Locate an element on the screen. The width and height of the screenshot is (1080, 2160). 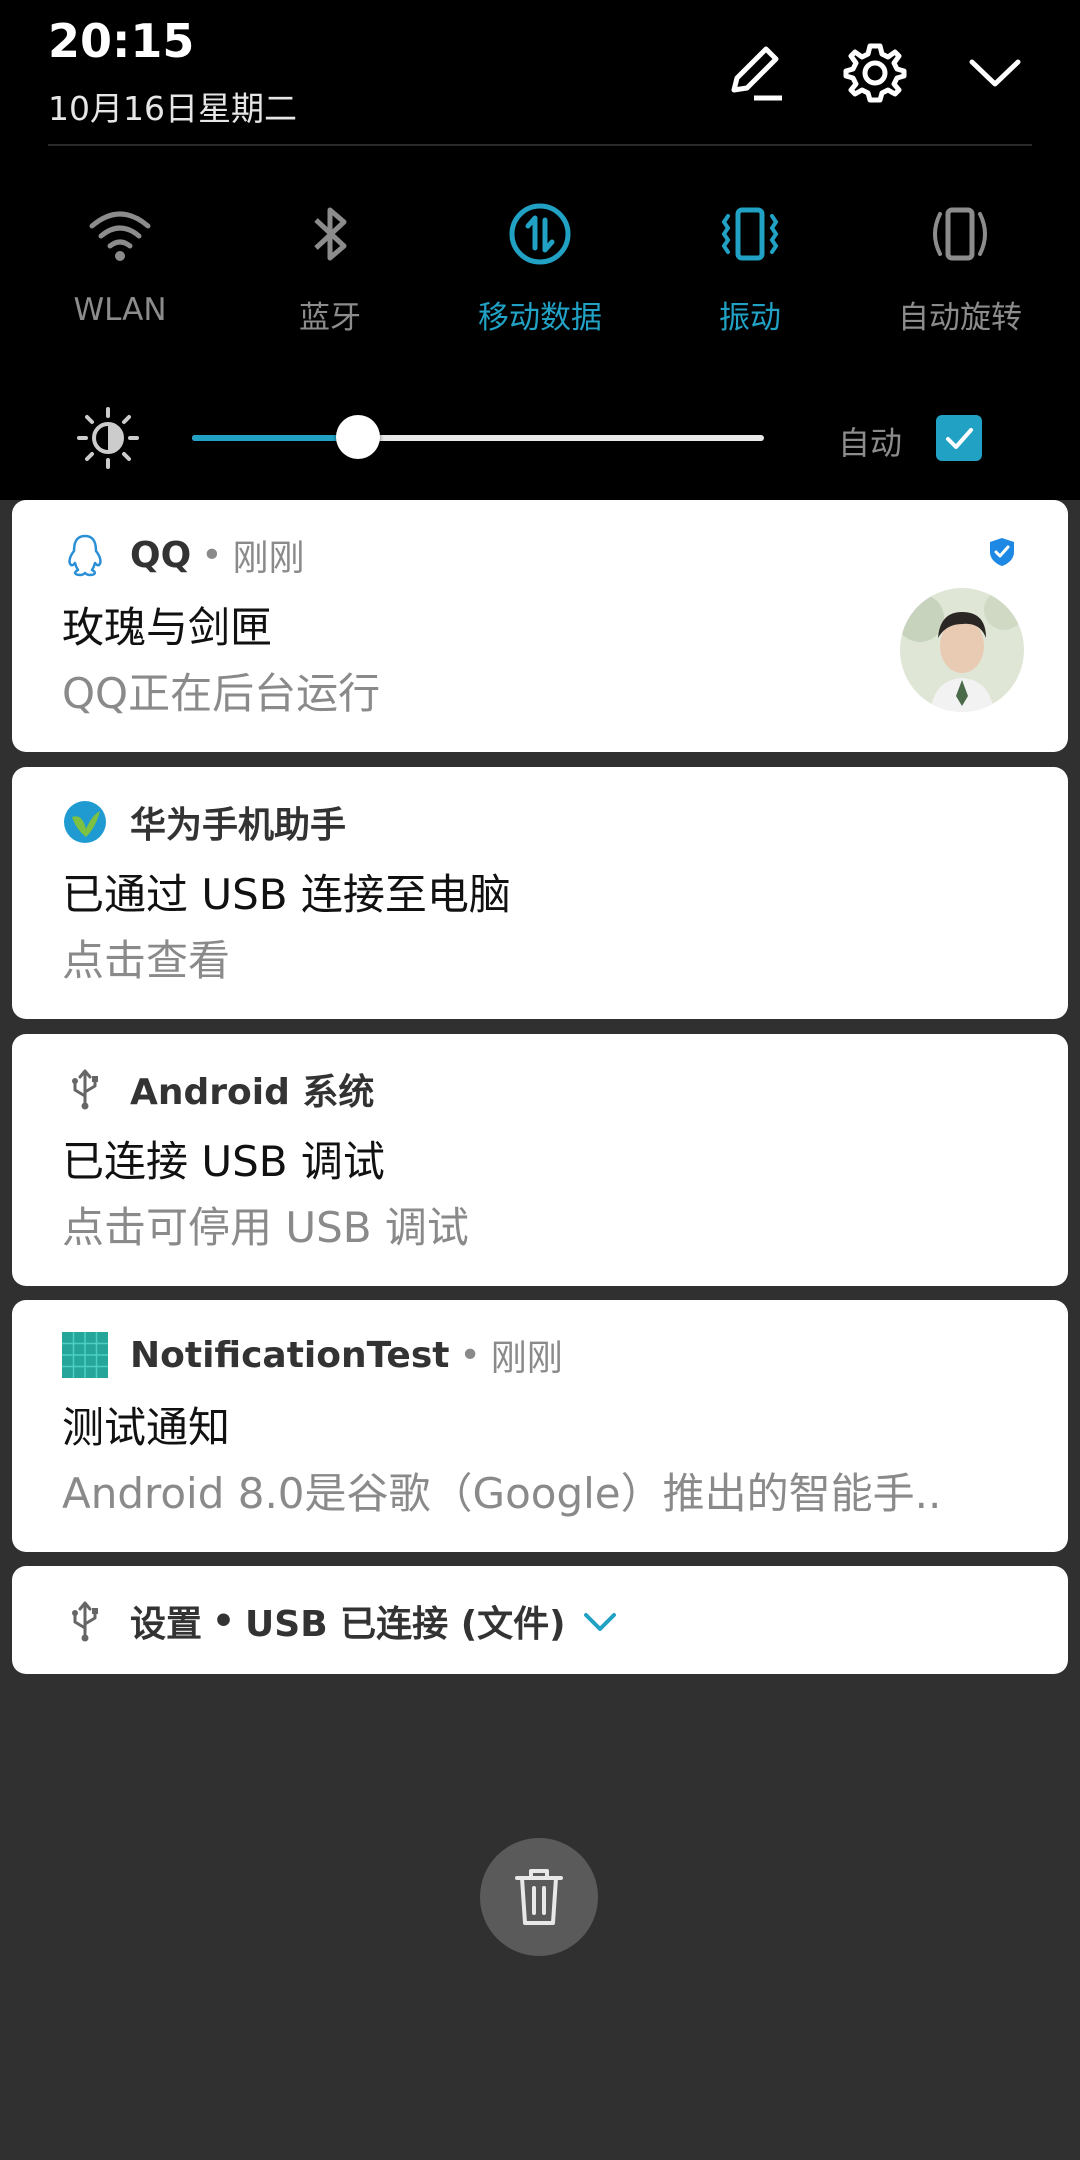
notification-header: QQ • 刚刚 is located at coordinates (183, 555).